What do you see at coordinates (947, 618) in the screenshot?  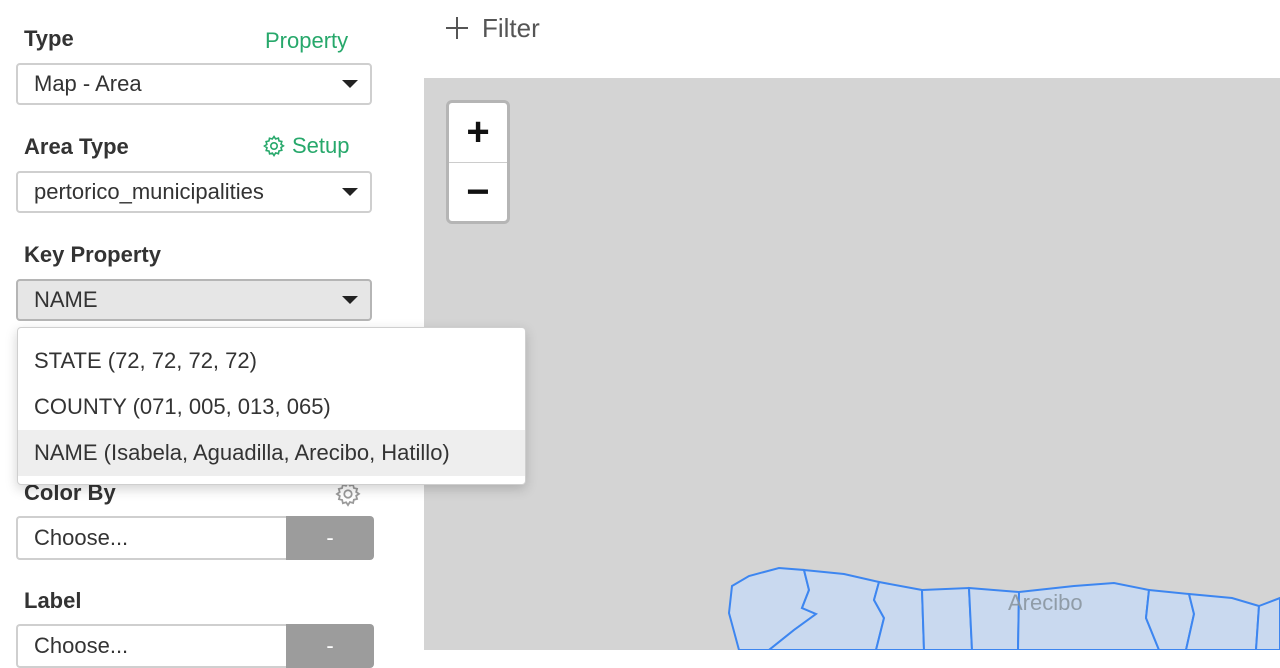 I see `region-camuy` at bounding box center [947, 618].